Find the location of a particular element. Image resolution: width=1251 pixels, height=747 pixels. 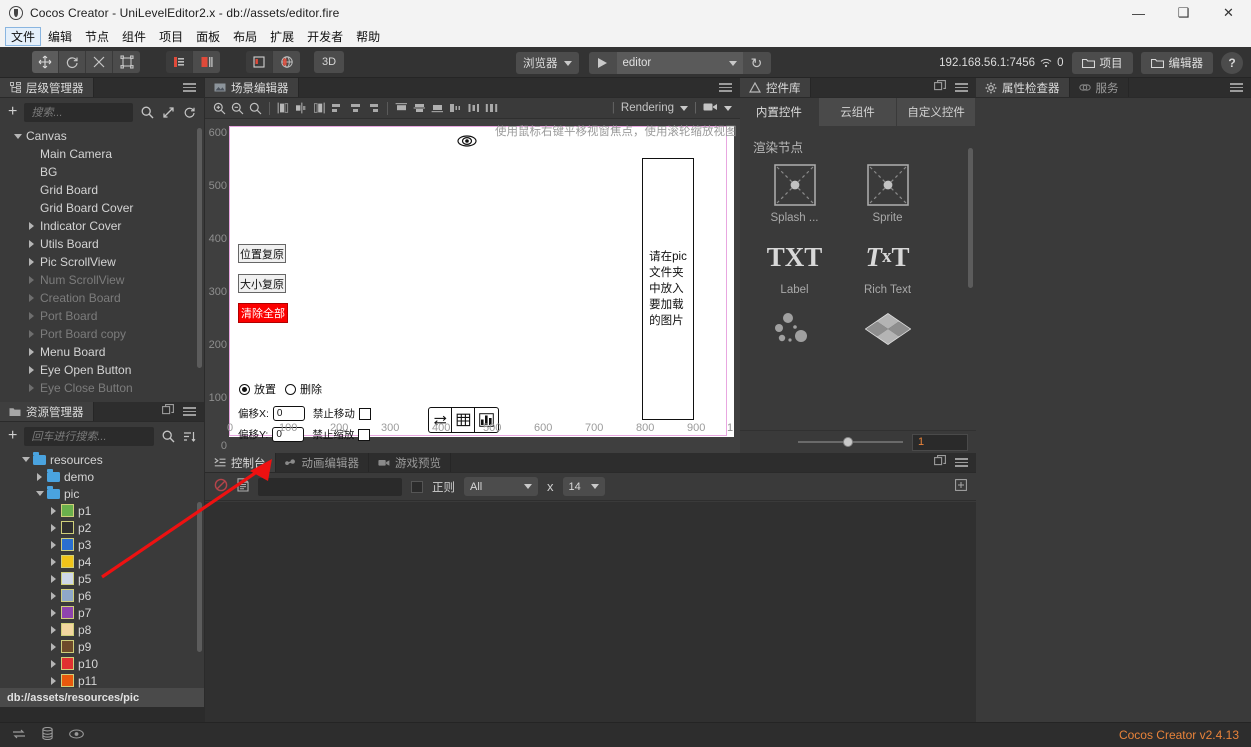

create-asset-button: + is located at coordinates (12, 436).